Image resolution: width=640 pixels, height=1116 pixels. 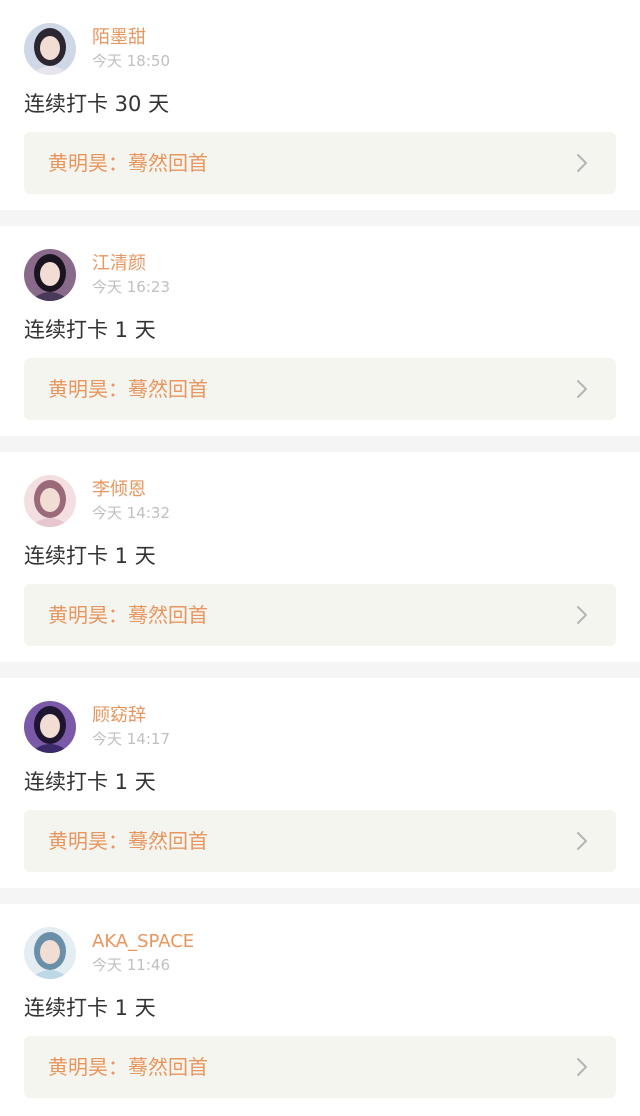 I want to click on timestamp: 今天 16:23, so click(x=131, y=287).